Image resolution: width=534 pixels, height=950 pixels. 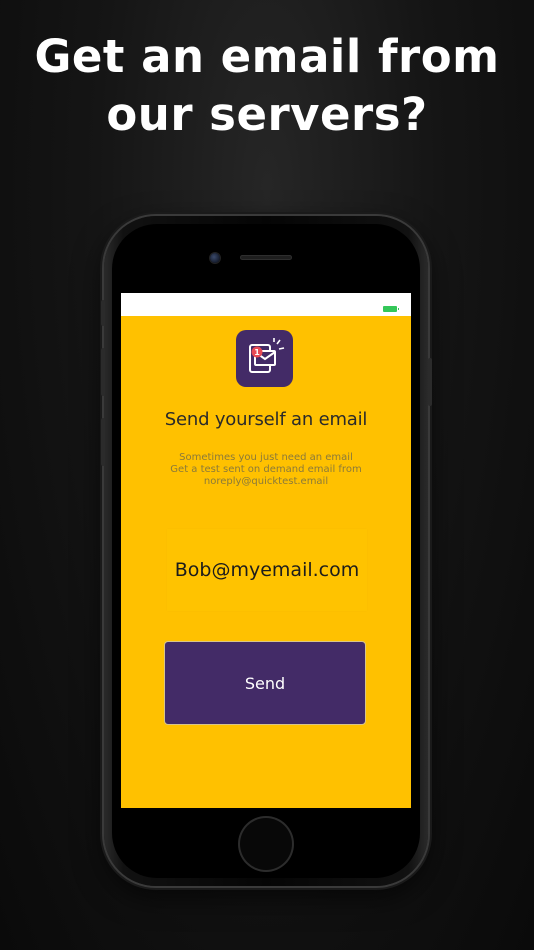 What do you see at coordinates (267, 114) in the screenshot?
I see `headline-line-2: our servers?` at bounding box center [267, 114].